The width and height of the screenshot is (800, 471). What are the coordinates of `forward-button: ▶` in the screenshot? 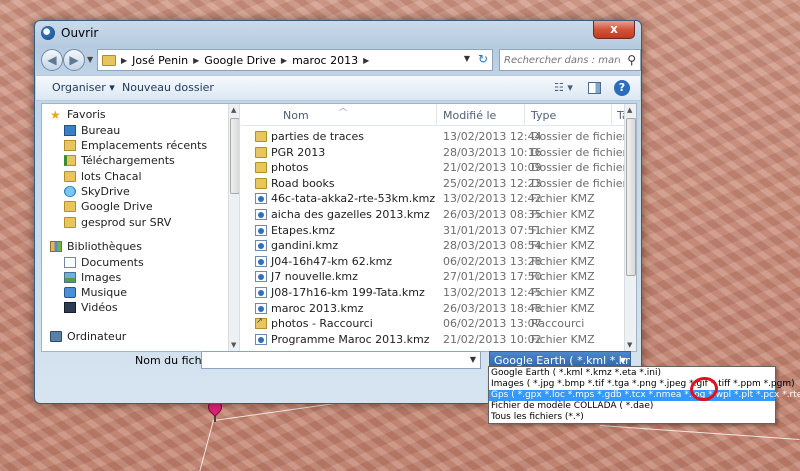 It's located at (74, 60).